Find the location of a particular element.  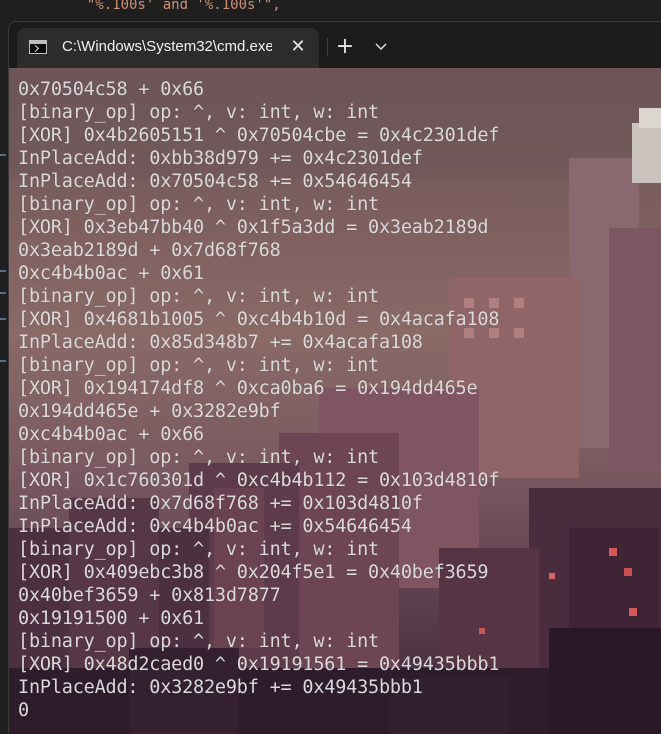

terminal-line: InPlaceAdd: 0xc4b4b0ac += 0x54646454 is located at coordinates (215, 526).